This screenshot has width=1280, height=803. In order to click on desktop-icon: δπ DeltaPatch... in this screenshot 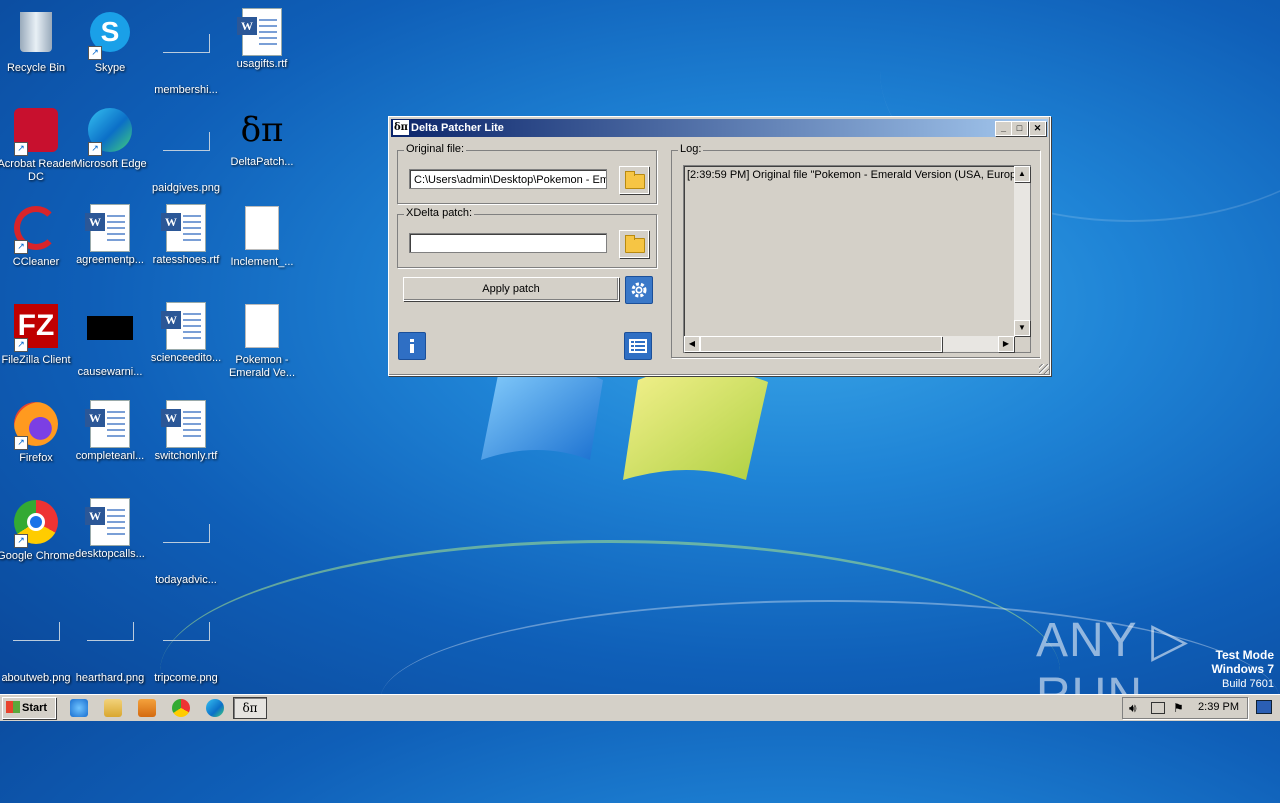, I will do `click(262, 137)`.